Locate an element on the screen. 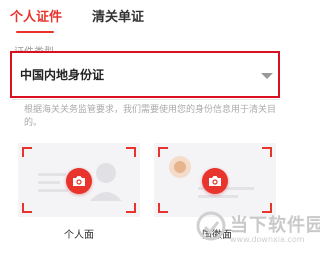  dropdown-arrow-icon is located at coordinates (267, 76).